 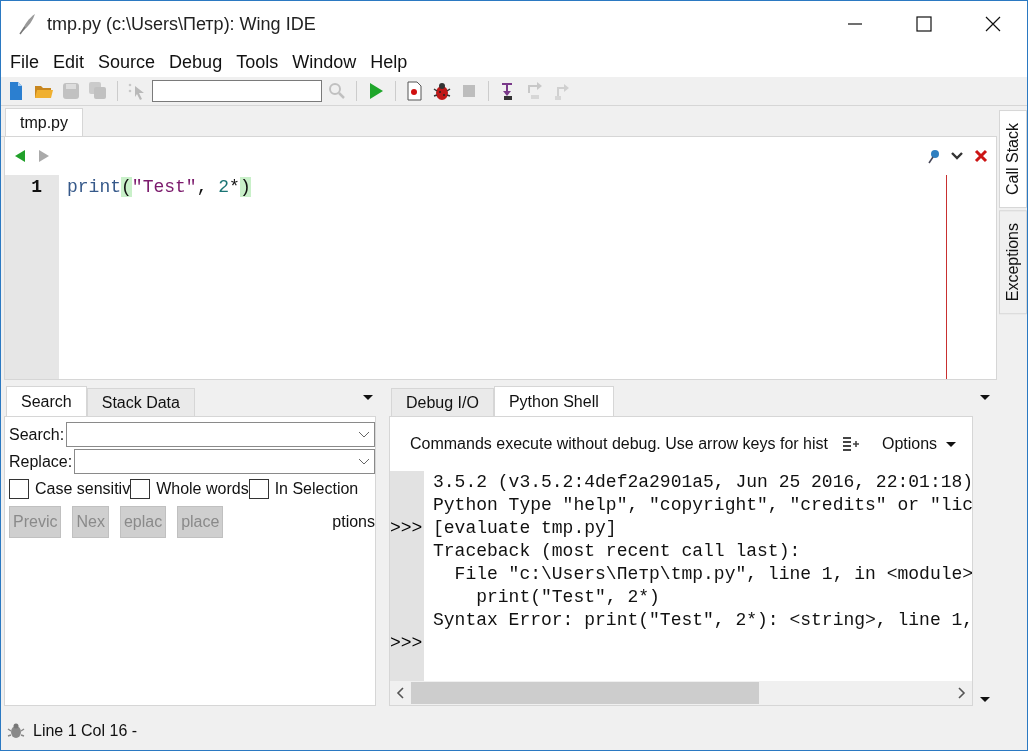 What do you see at coordinates (702, 482) in the screenshot?
I see `shell-output-line: 3.5.2 (v3.5.2:4def2a2901a5, Jun 25 2016, 22:01:18)` at bounding box center [702, 482].